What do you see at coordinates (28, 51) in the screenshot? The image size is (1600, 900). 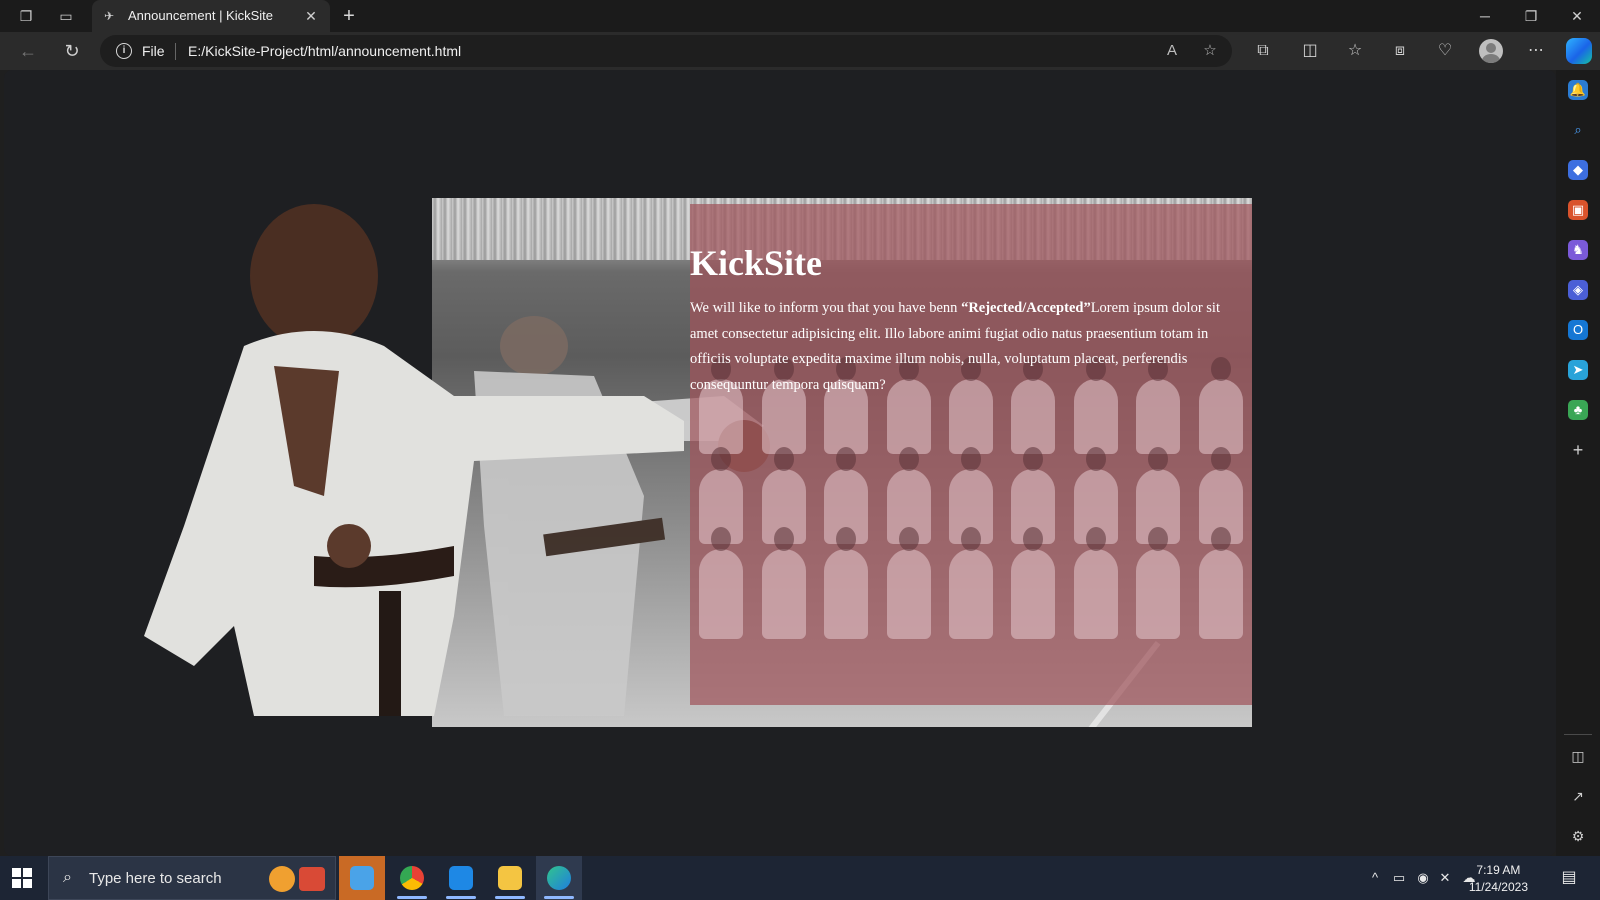 I see `back-button: ←` at bounding box center [28, 51].